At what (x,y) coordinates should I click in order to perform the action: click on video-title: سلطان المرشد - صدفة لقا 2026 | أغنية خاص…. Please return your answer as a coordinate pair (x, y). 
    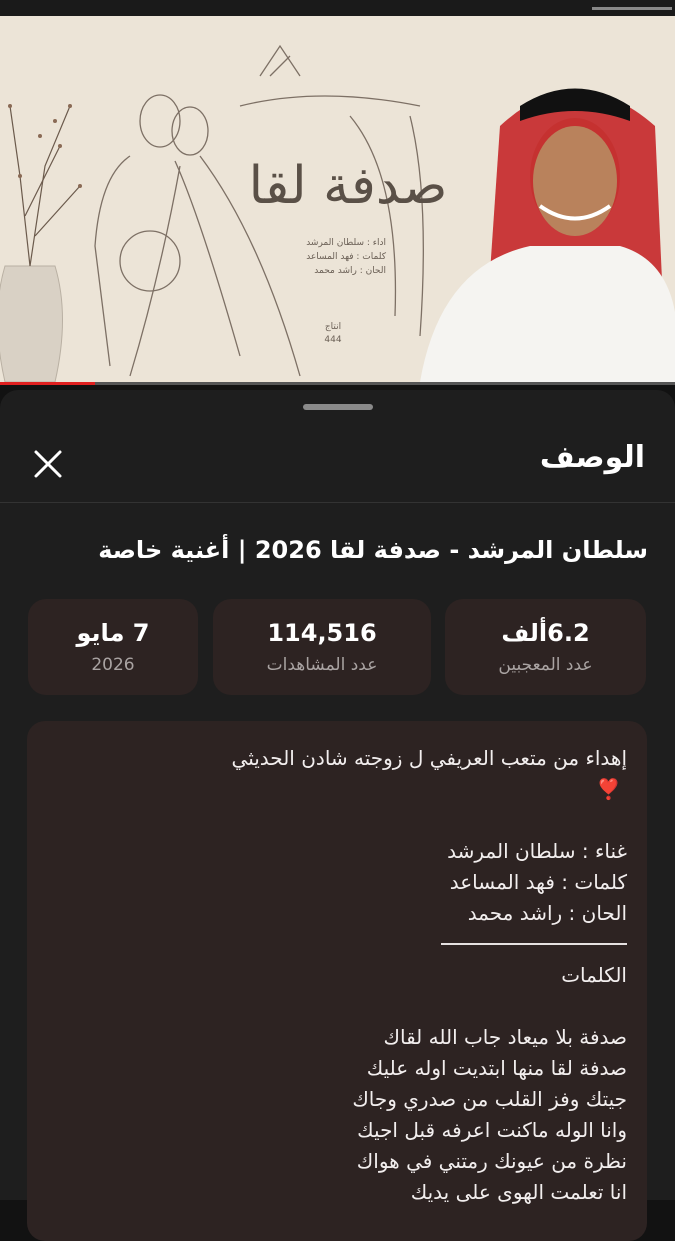
    Looking at the image, I should click on (373, 550).